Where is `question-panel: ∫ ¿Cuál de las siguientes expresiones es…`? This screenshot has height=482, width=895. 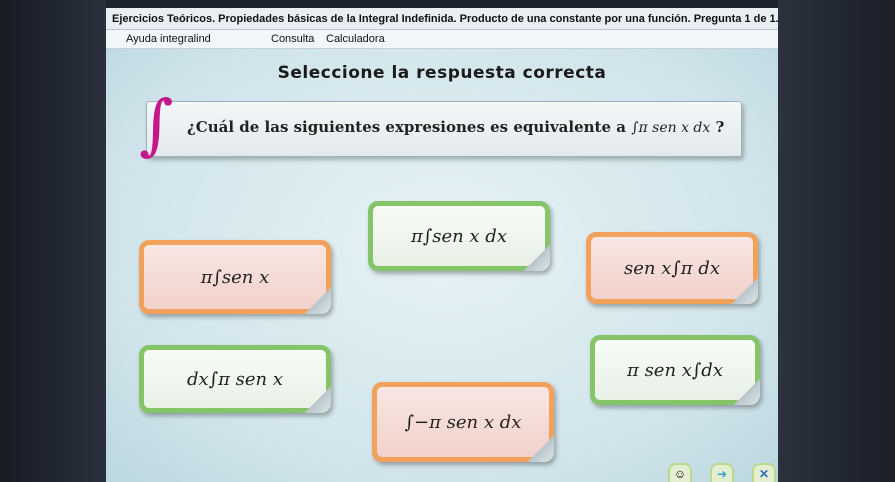
question-panel: ∫ ¿Cuál de las siguientes expresiones es… is located at coordinates (440, 125).